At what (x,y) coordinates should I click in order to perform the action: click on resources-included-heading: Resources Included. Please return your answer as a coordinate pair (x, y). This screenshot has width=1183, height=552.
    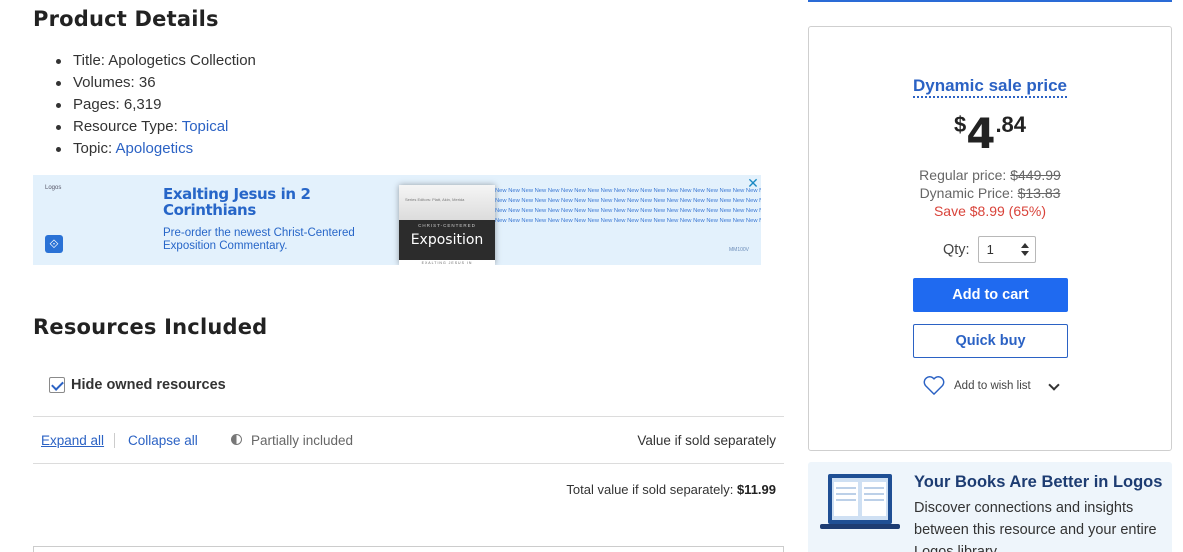
    Looking at the image, I should click on (150, 327).